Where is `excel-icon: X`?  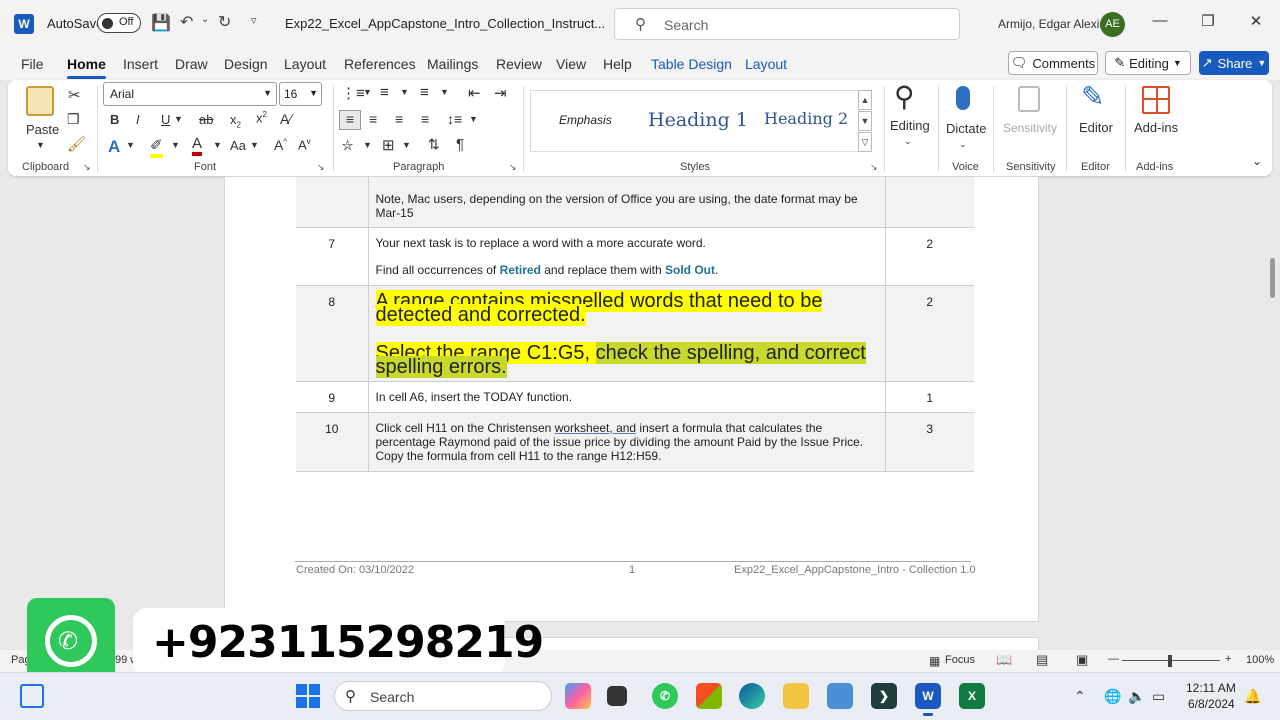 excel-icon: X is located at coordinates (972, 696).